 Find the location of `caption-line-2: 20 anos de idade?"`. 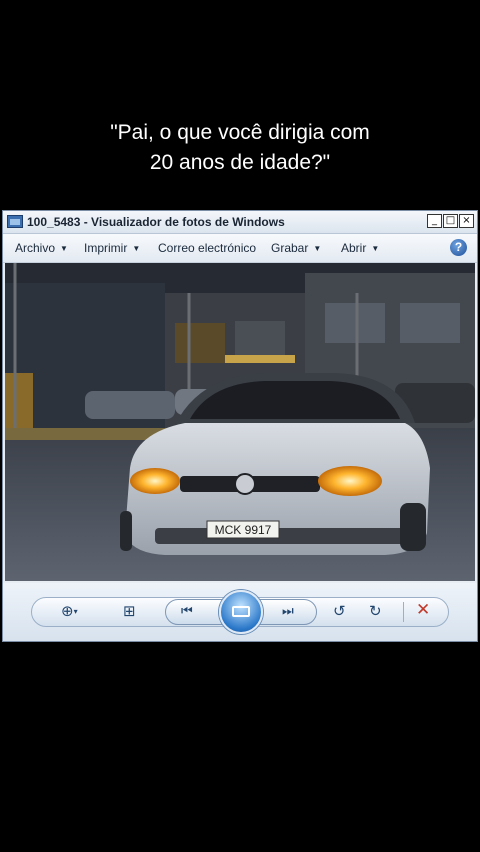

caption-line-2: 20 anos de idade?" is located at coordinates (240, 162).